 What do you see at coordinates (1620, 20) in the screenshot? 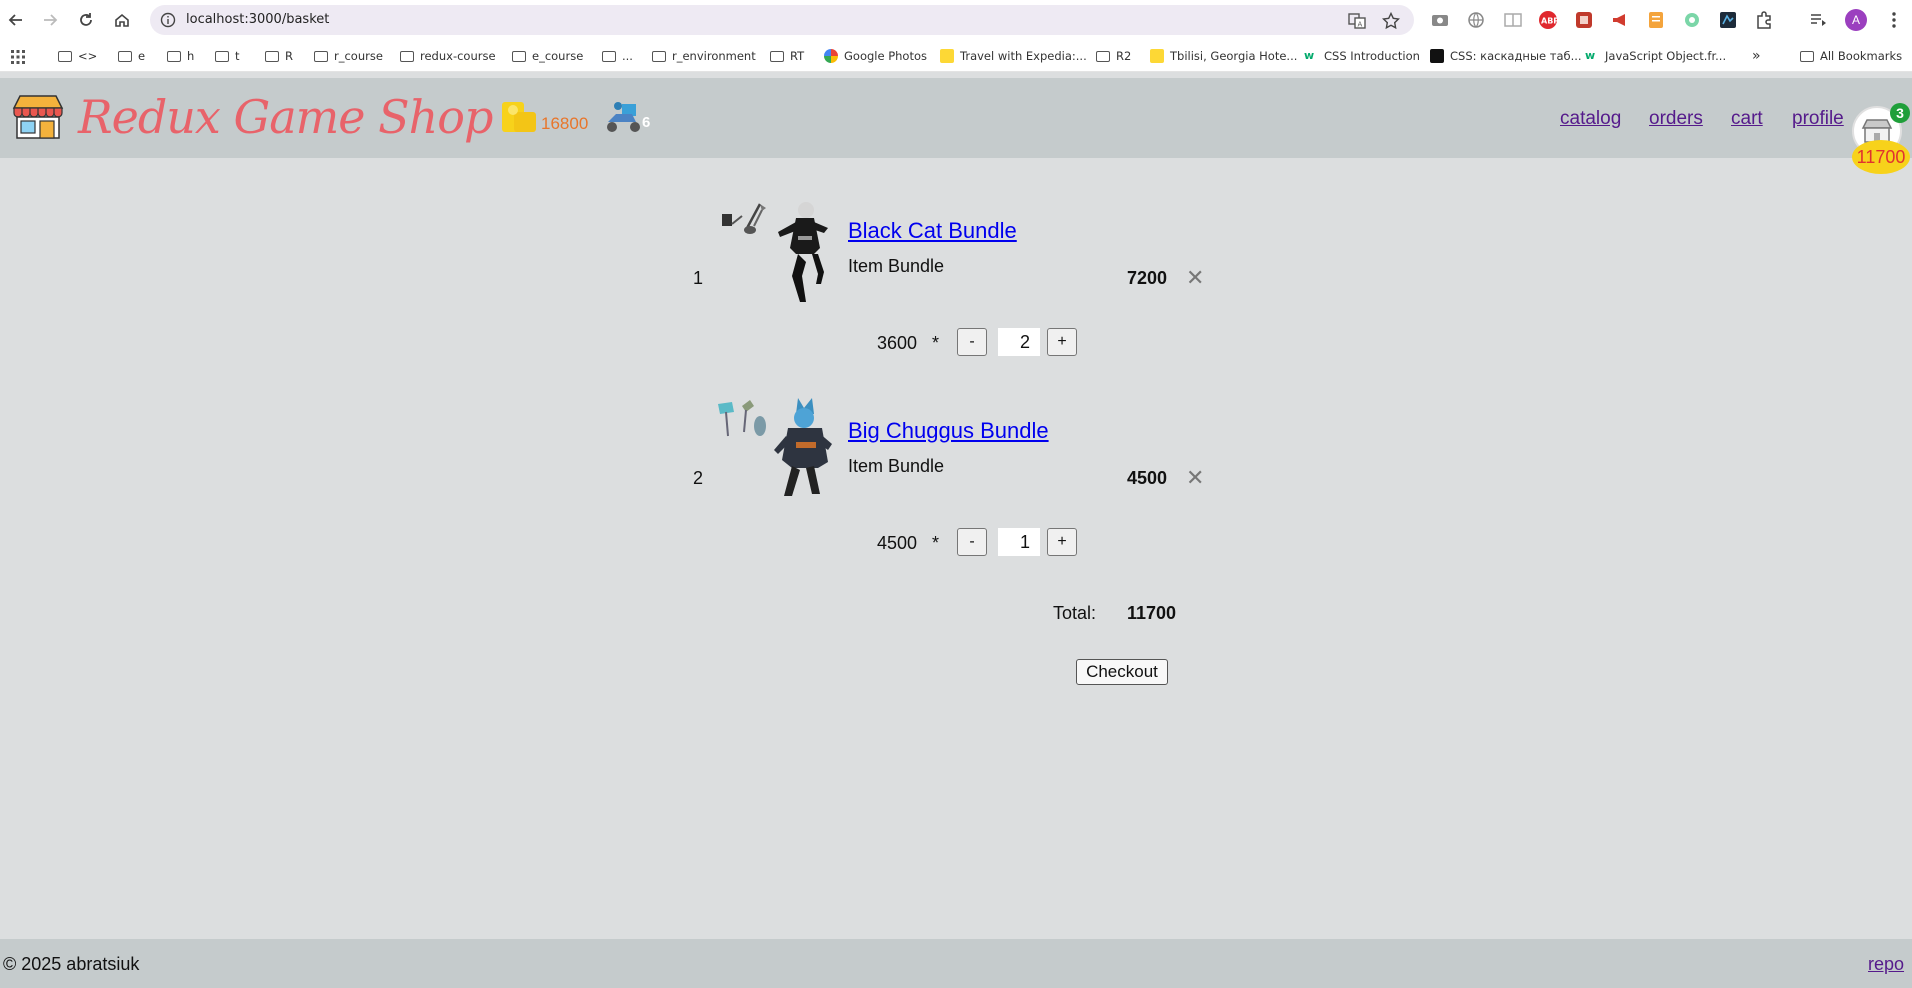
I see `megaphone-extension-icon` at bounding box center [1620, 20].